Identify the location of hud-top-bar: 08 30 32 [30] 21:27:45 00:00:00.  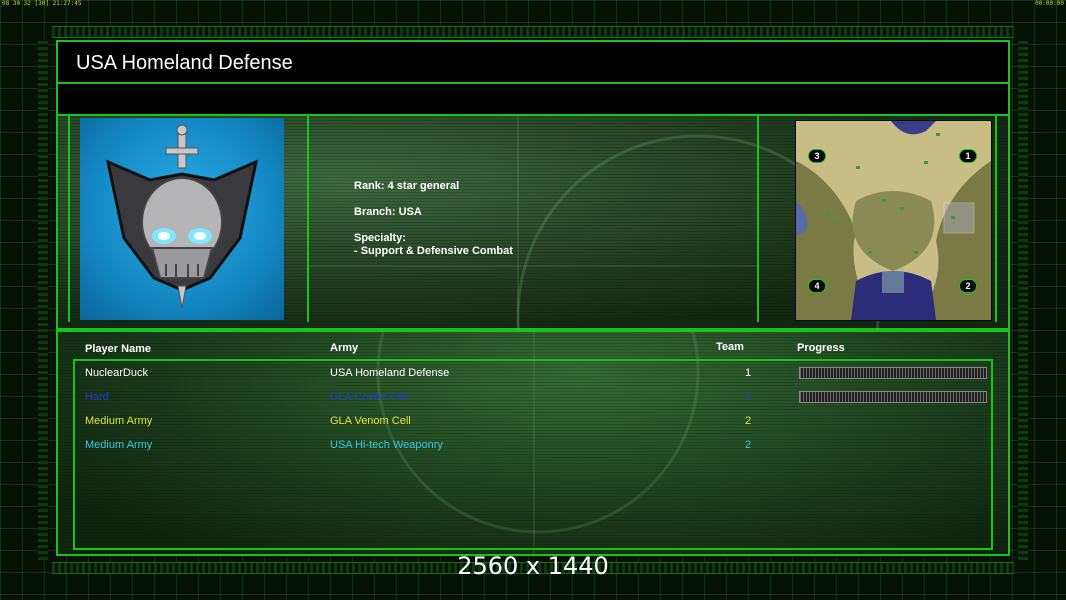
(533, 4).